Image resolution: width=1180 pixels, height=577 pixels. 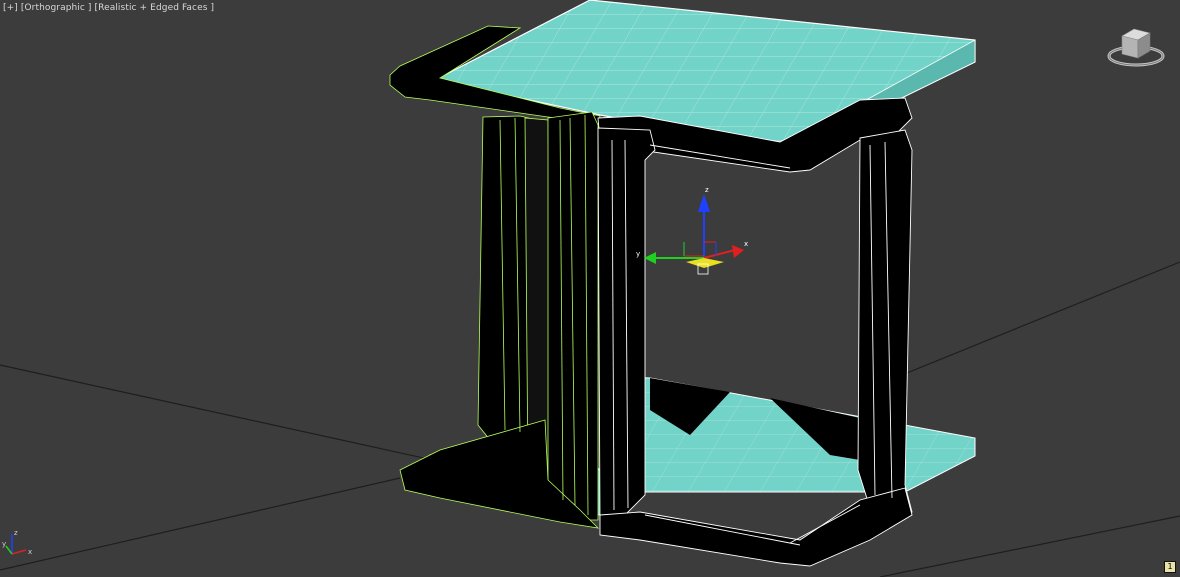 I want to click on viewport-shading-menu: [Realistic + Edged Faces ], so click(x=155, y=8).